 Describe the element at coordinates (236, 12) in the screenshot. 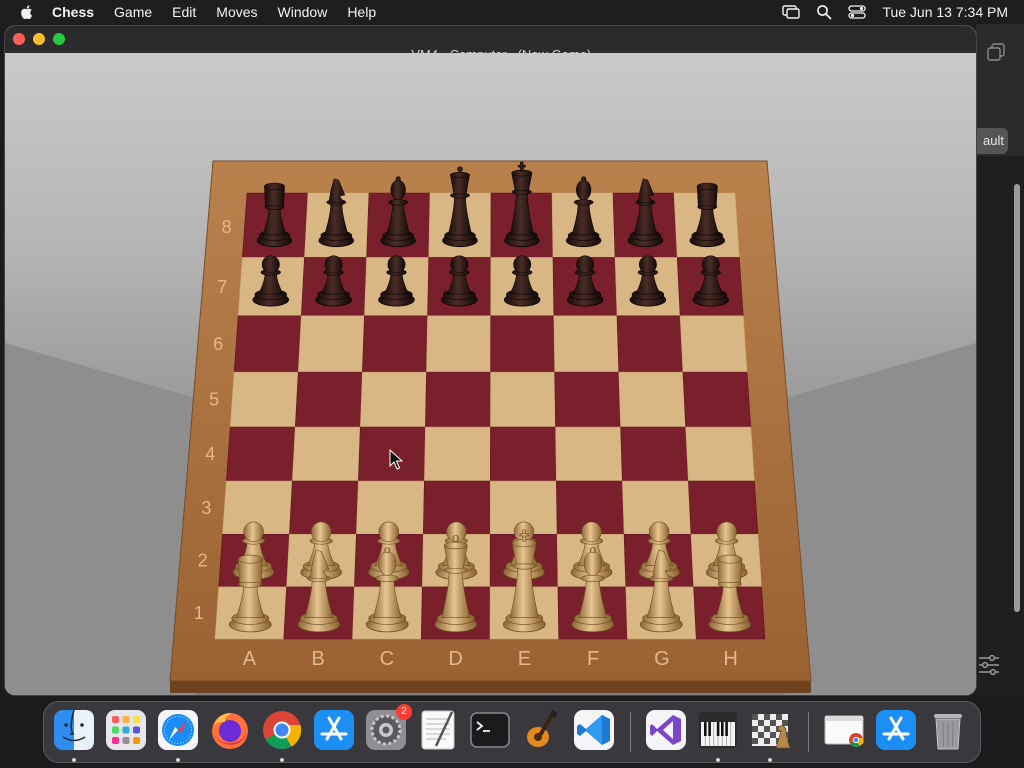

I see `menu-moves: Moves` at that location.